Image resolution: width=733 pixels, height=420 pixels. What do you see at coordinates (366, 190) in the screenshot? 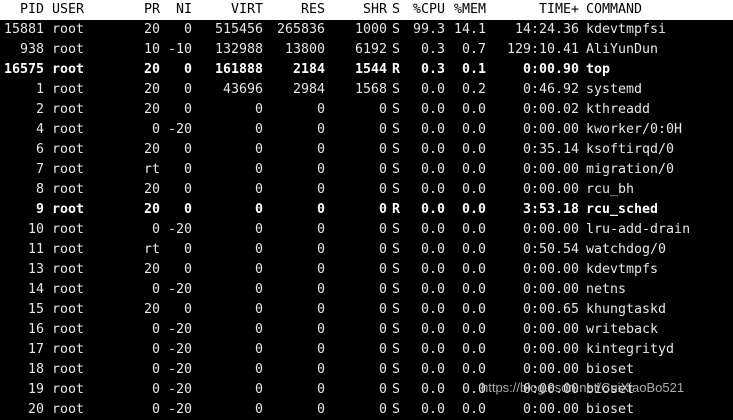
I see `process-row: 8 root 20 0 0 0 0 S 0.0 0.0 0:00.00 rcu_bh` at bounding box center [366, 190].